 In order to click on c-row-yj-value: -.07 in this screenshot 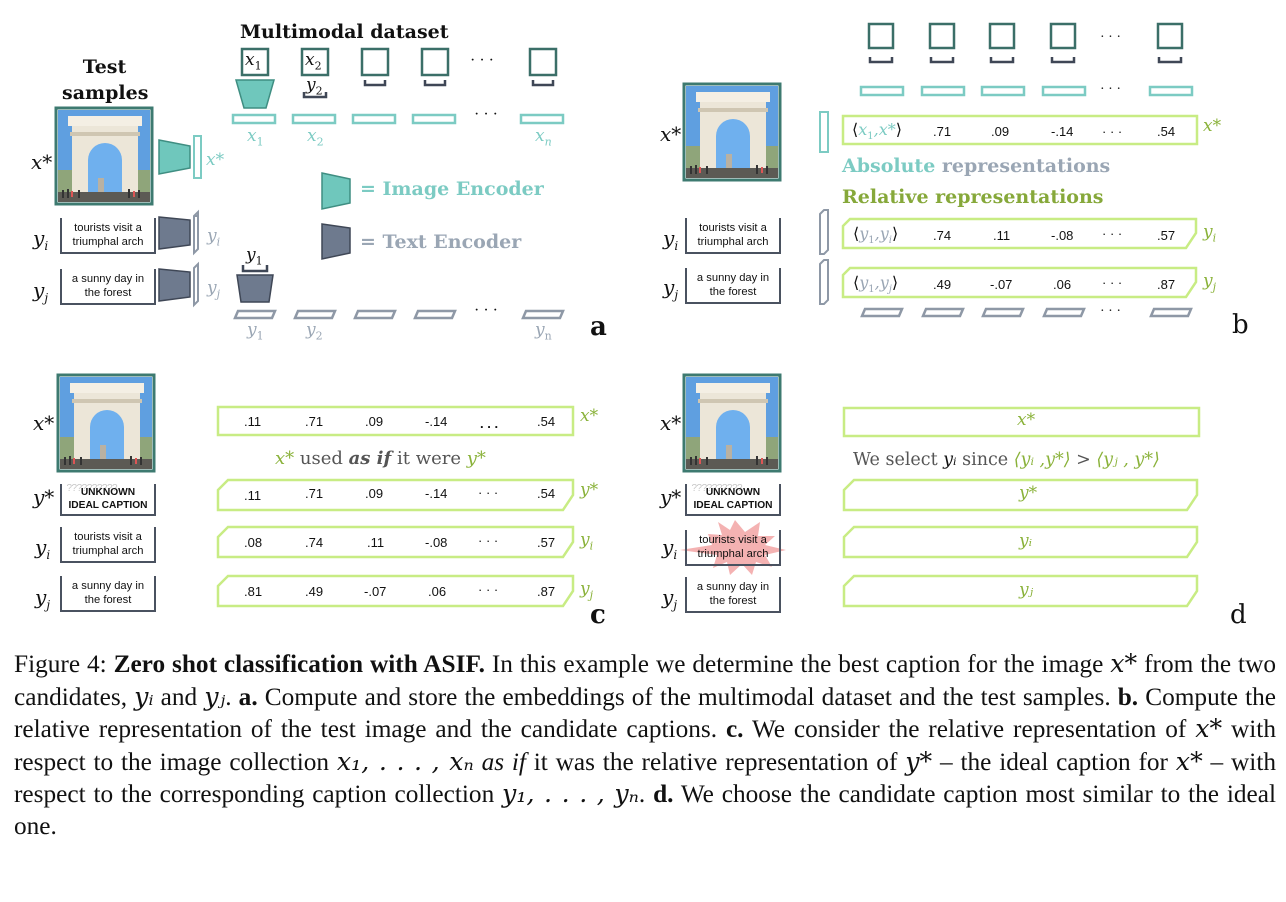, I will do `click(375, 591)`.